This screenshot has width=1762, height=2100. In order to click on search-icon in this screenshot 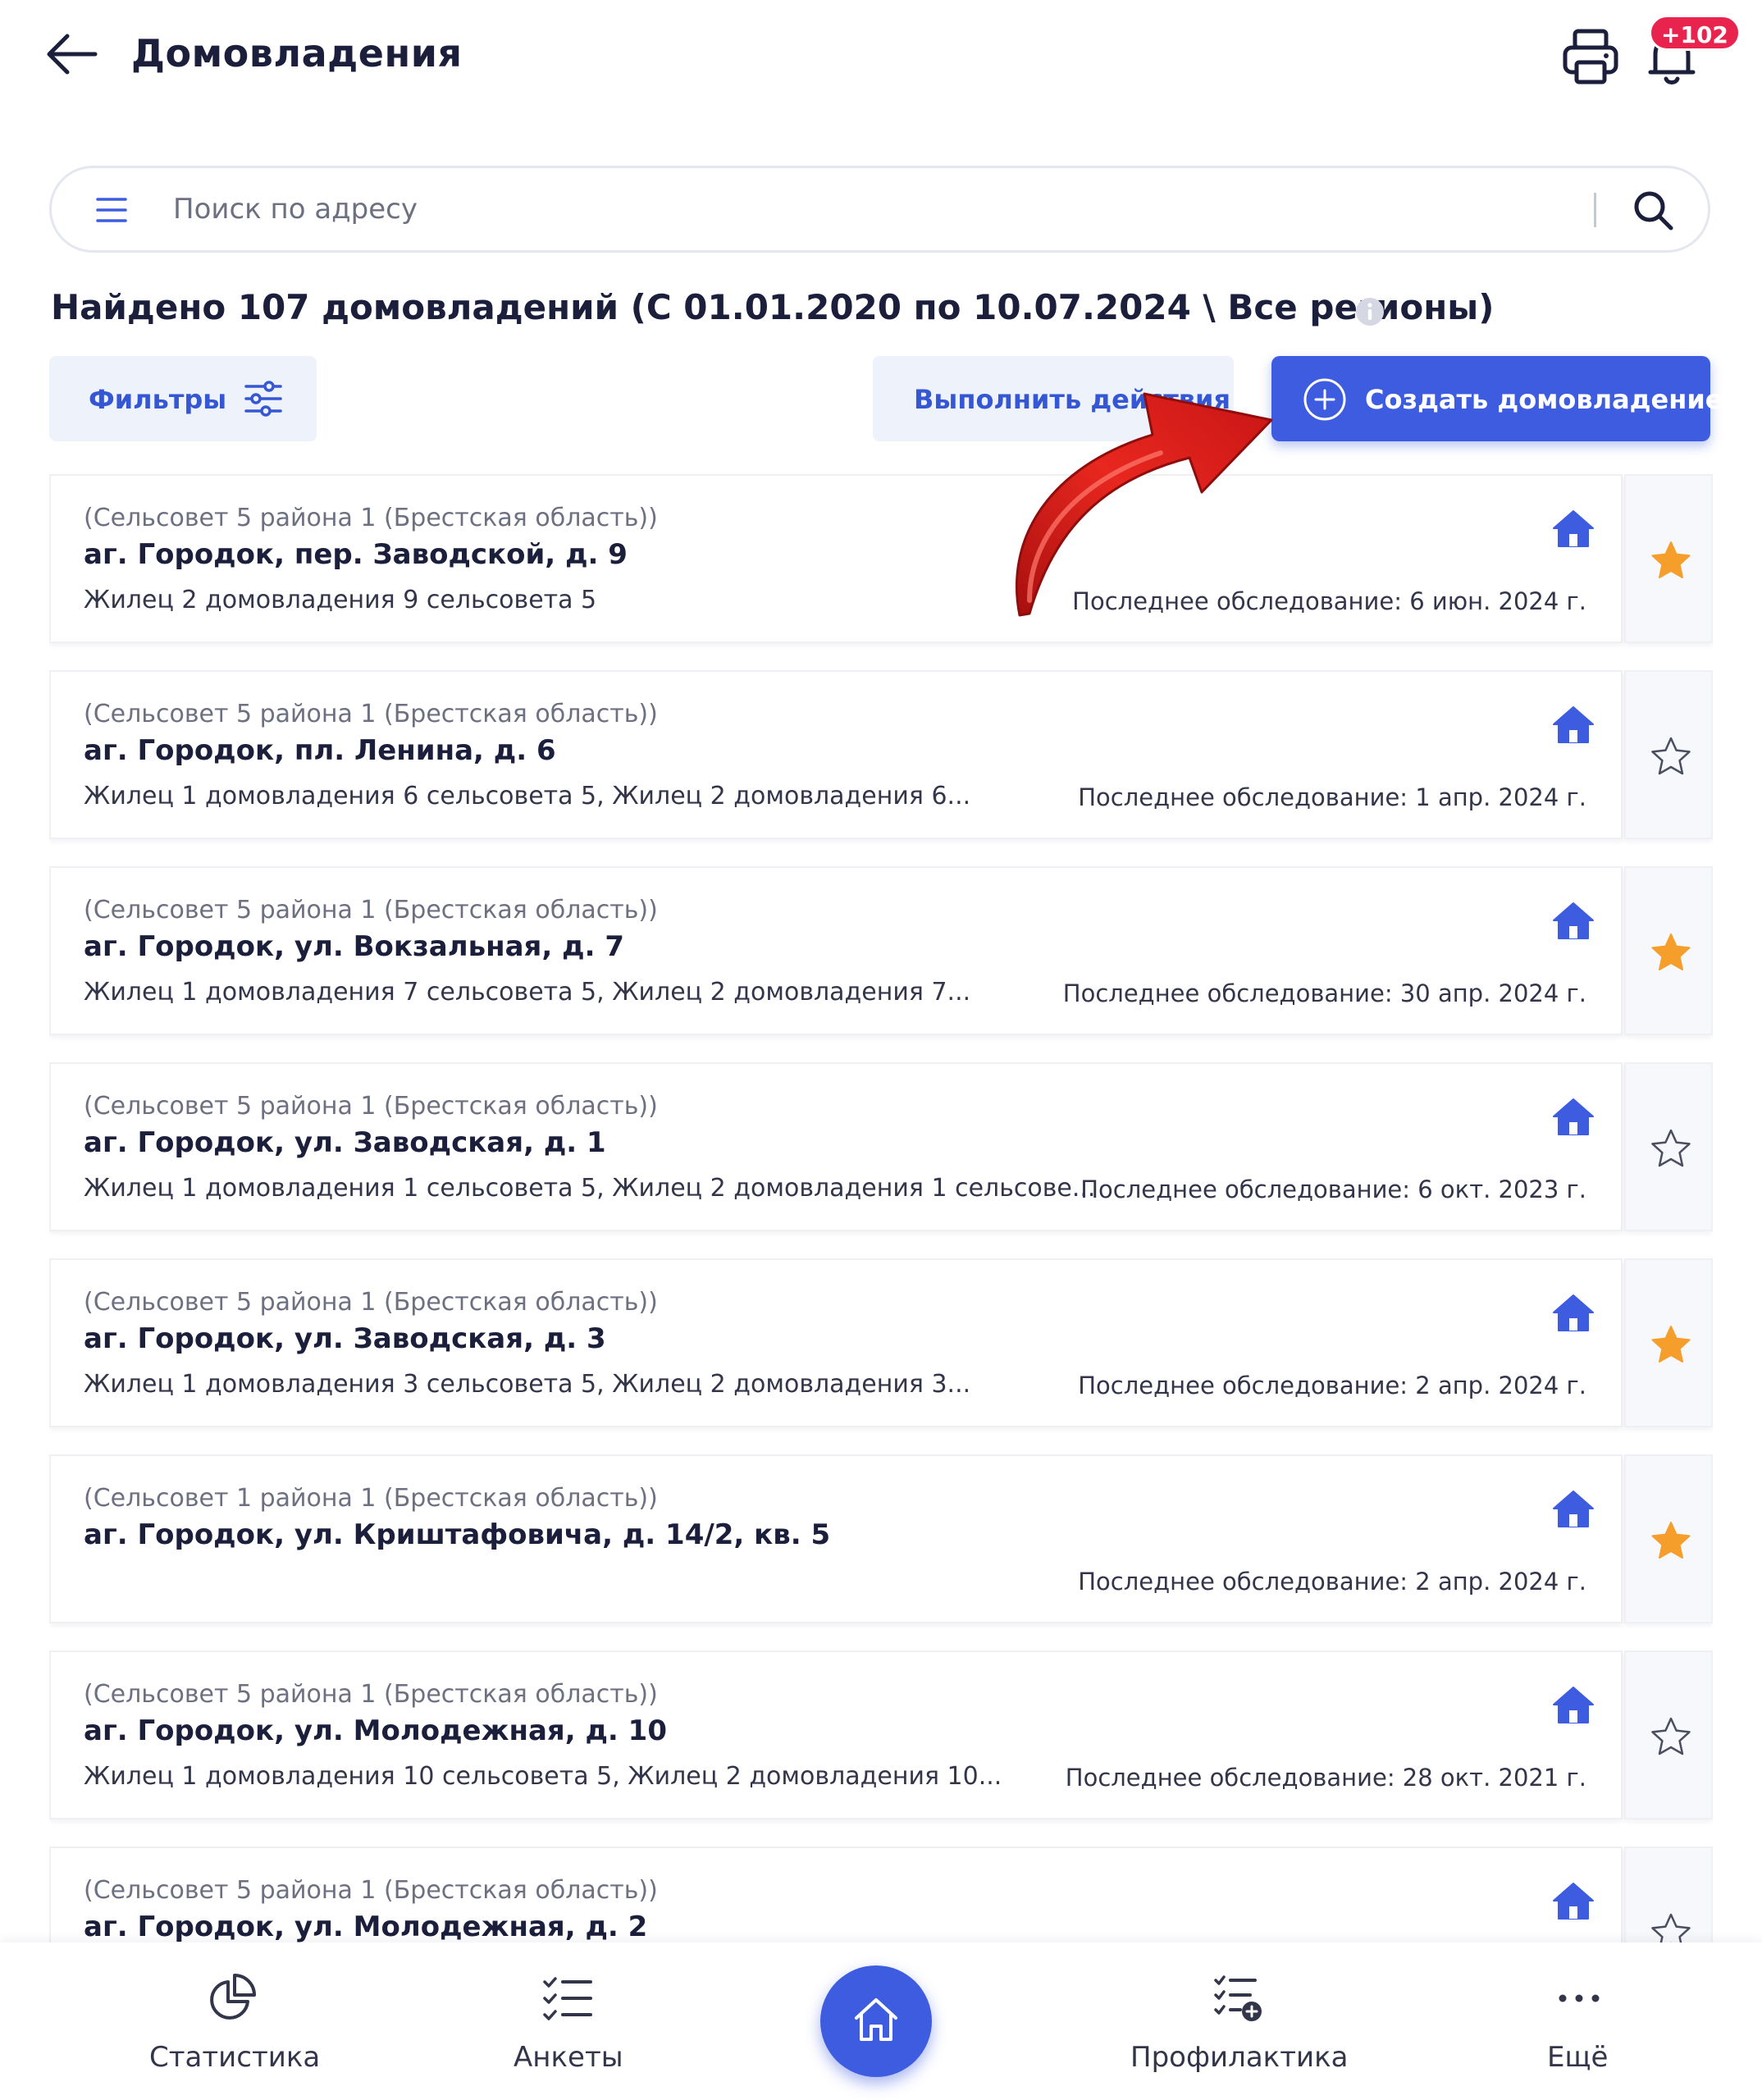, I will do `click(1653, 211)`.